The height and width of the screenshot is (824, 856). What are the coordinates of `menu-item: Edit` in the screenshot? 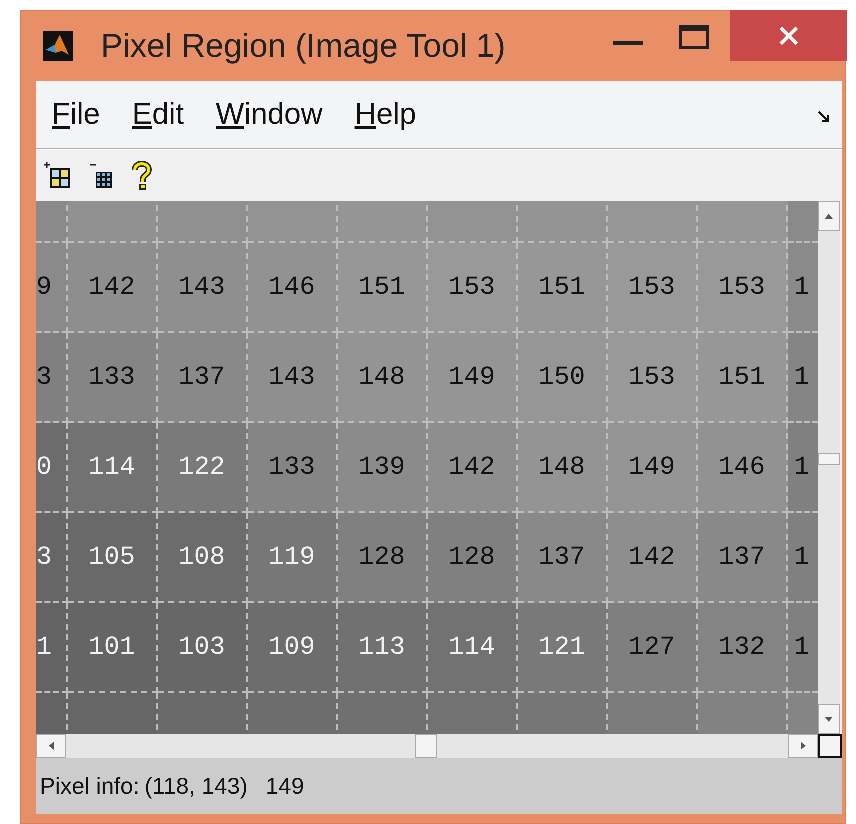 It's located at (158, 114).